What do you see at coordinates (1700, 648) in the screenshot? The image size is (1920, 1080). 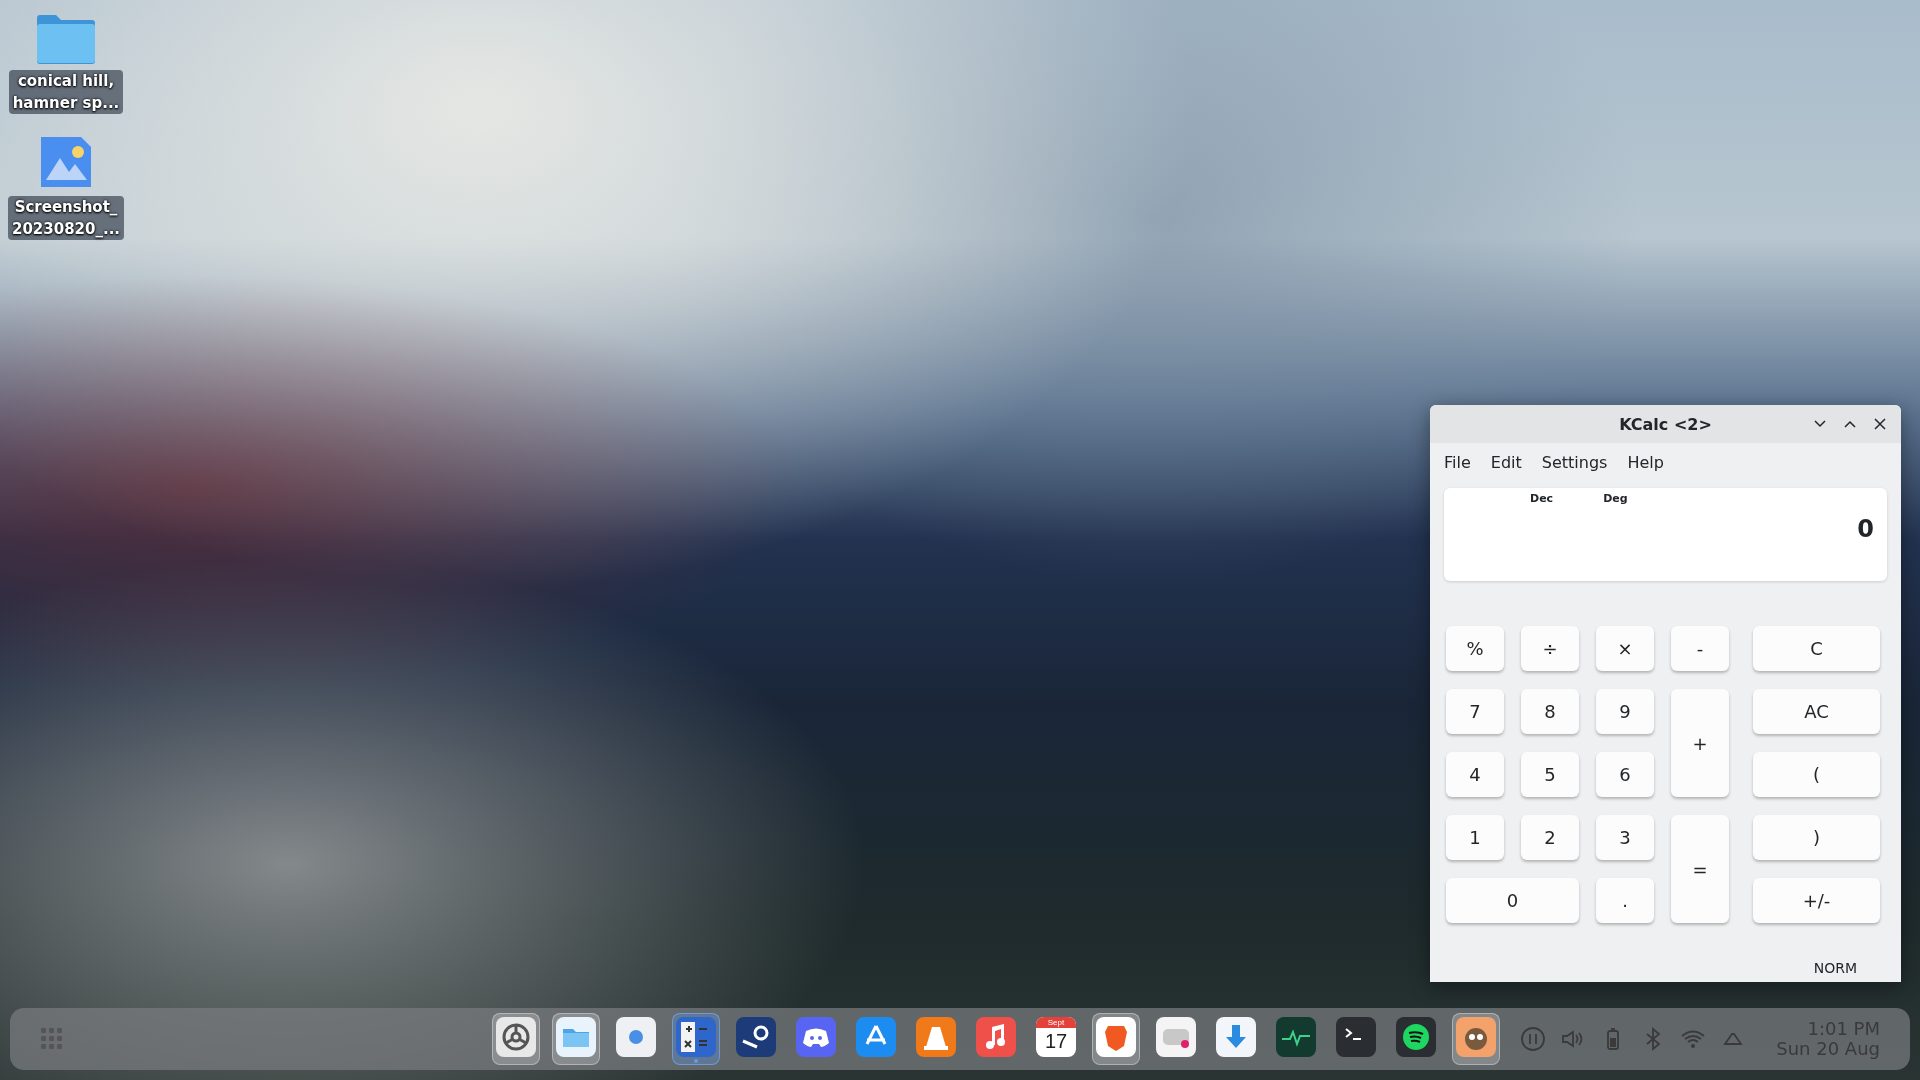 I see `calculator-key: -` at bounding box center [1700, 648].